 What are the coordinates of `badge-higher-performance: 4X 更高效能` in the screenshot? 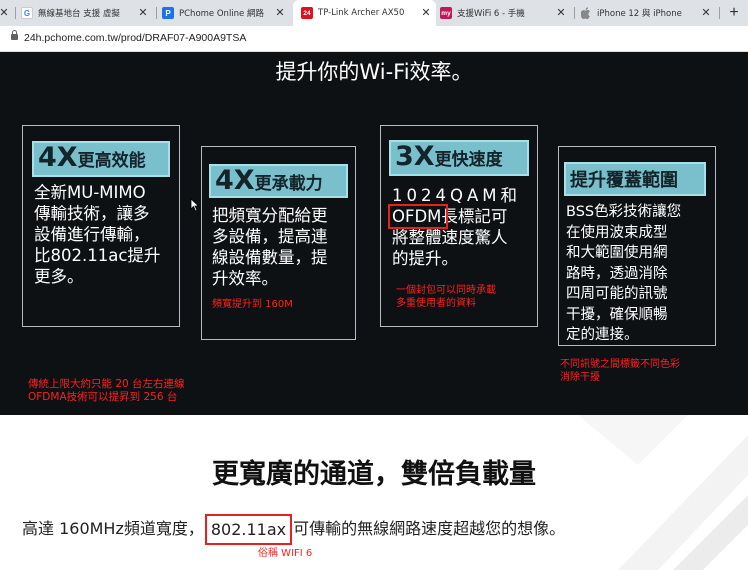 It's located at (101, 159).